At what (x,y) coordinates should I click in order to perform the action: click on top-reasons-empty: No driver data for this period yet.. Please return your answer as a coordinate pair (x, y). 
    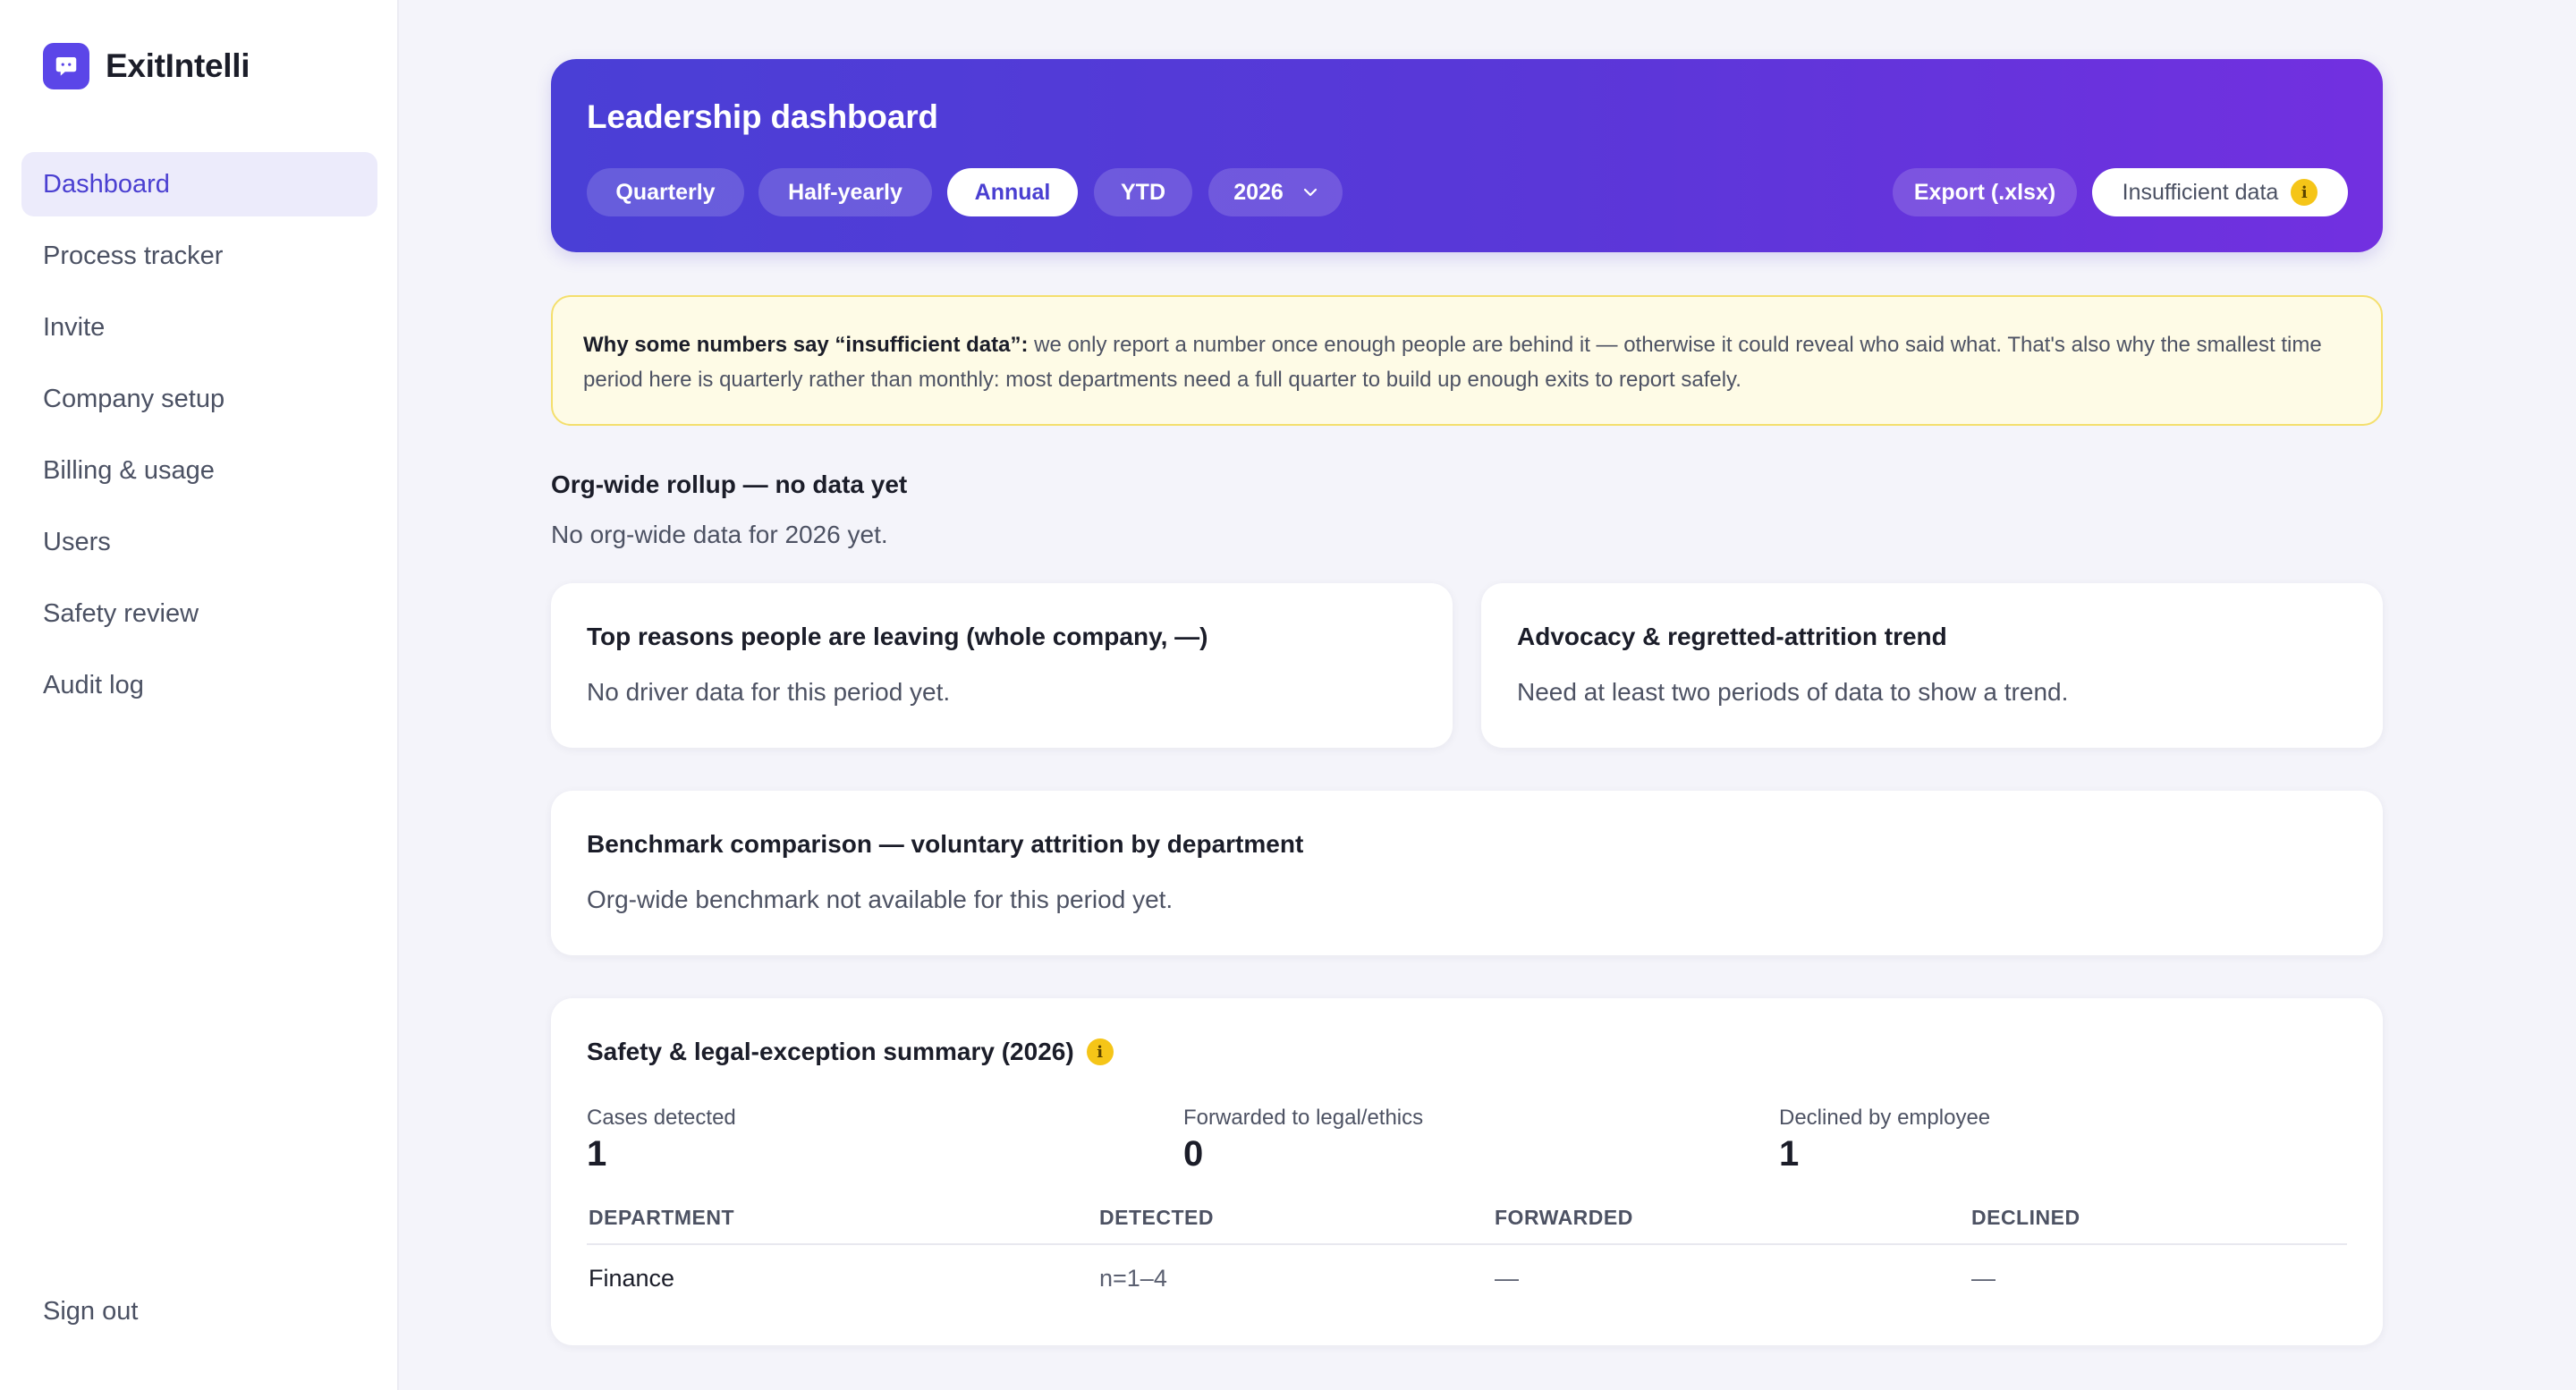
    Looking at the image, I should click on (769, 692).